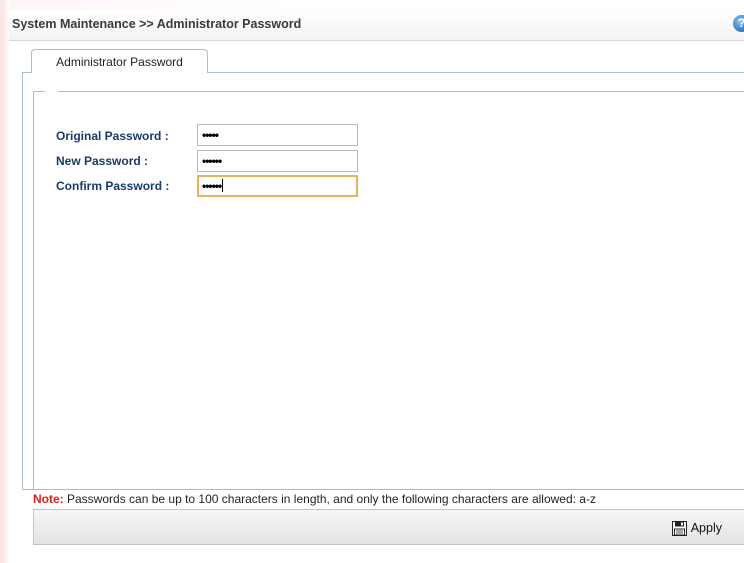 This screenshot has height=563, width=744. What do you see at coordinates (277, 135) in the screenshot?
I see `original-password-input: •••••` at bounding box center [277, 135].